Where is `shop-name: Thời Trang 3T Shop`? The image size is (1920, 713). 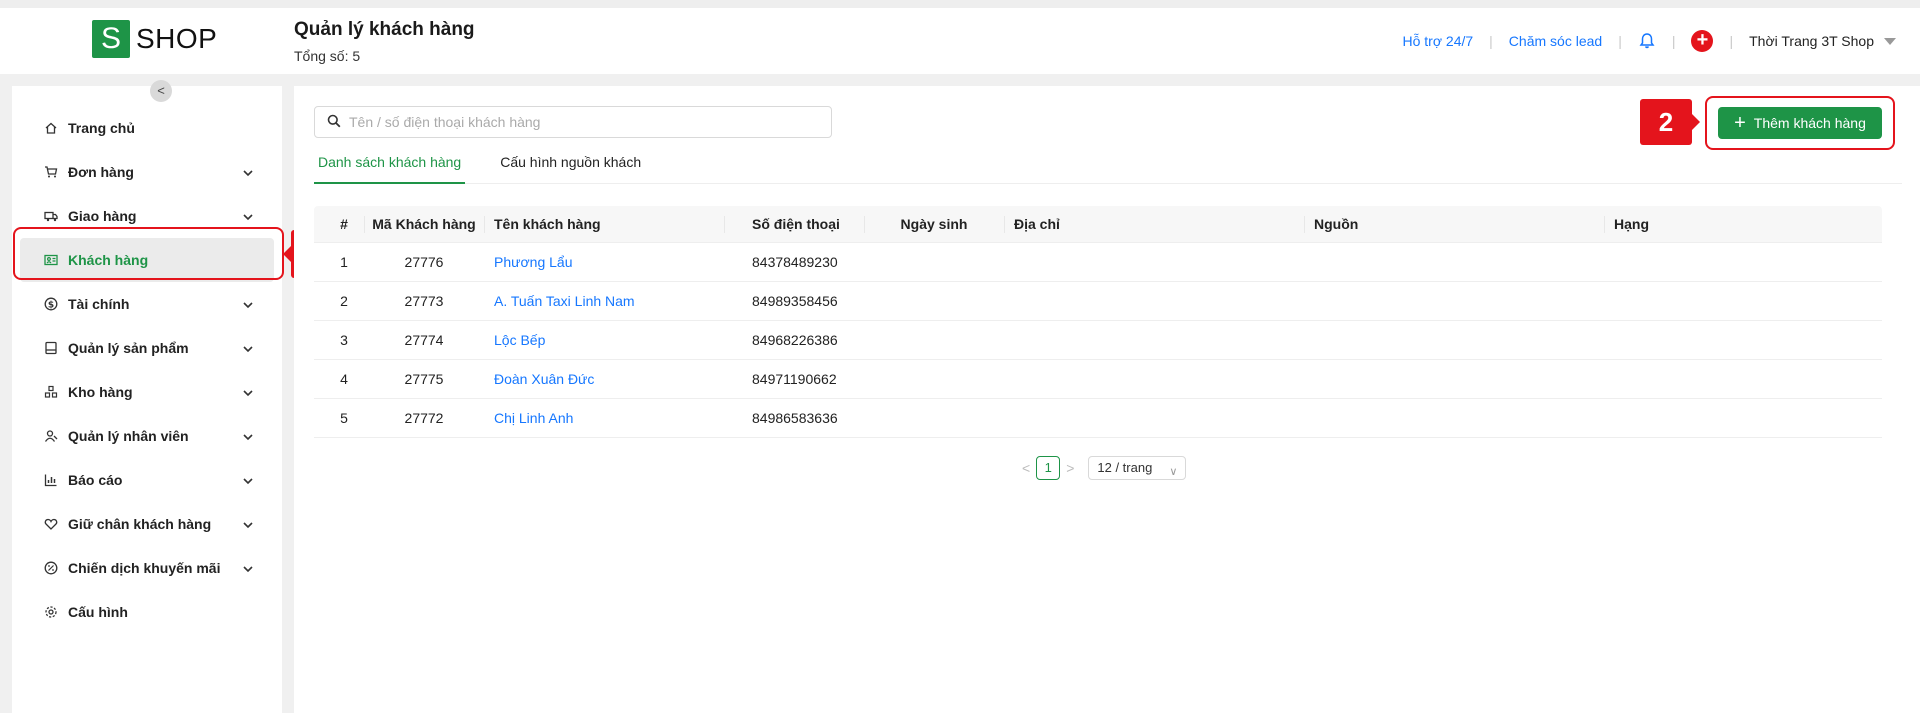
shop-name: Thời Trang 3T Shop is located at coordinates (1811, 41).